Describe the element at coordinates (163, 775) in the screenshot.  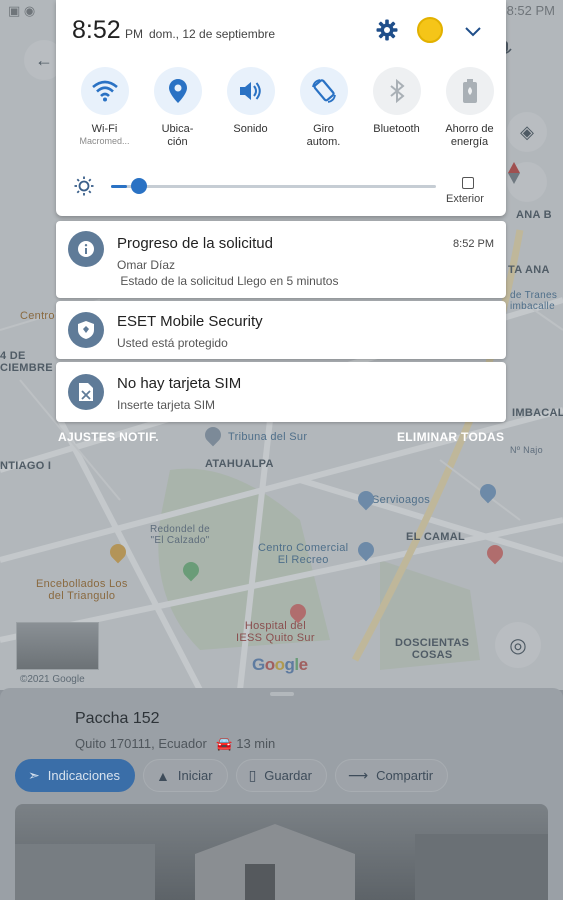
I see `navigation-arrow-icon: ▲` at that location.